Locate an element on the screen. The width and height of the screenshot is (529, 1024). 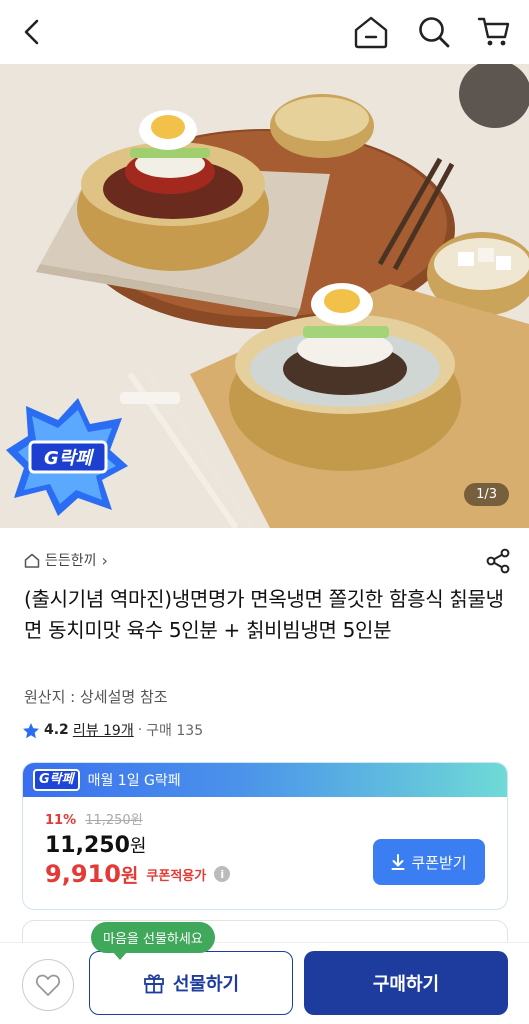
image-counter: 1/3 is located at coordinates (486, 494).